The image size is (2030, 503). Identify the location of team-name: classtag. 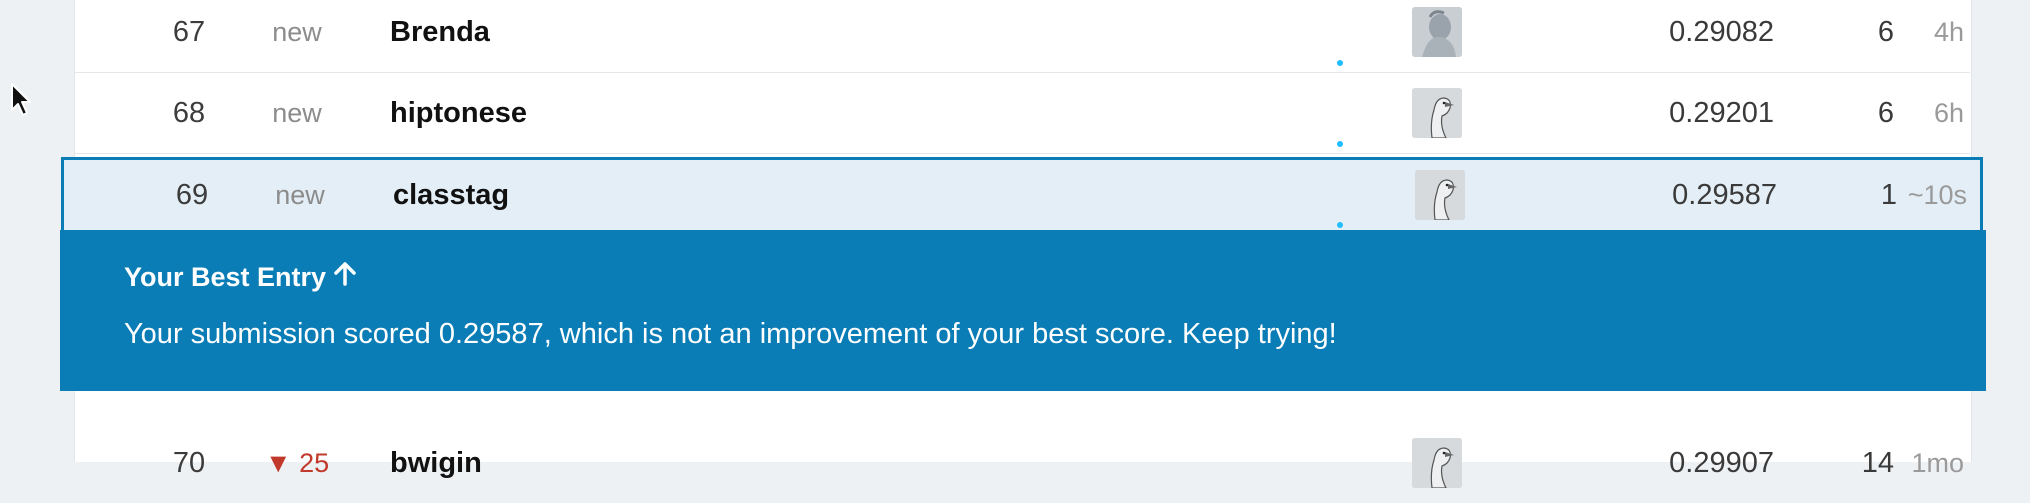
(451, 195).